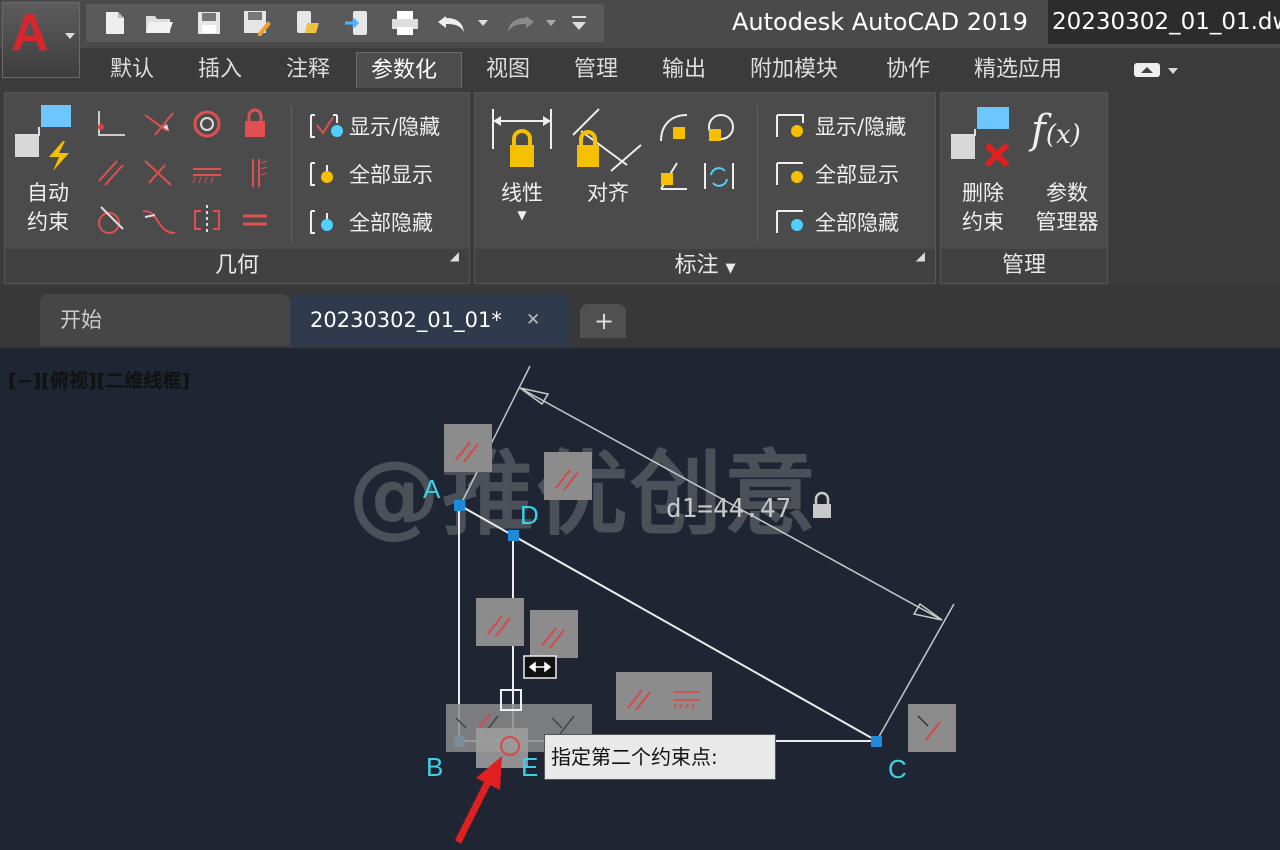 The width and height of the screenshot is (1280, 850). Describe the element at coordinates (207, 174) in the screenshot. I see `horizontal-icon` at that location.